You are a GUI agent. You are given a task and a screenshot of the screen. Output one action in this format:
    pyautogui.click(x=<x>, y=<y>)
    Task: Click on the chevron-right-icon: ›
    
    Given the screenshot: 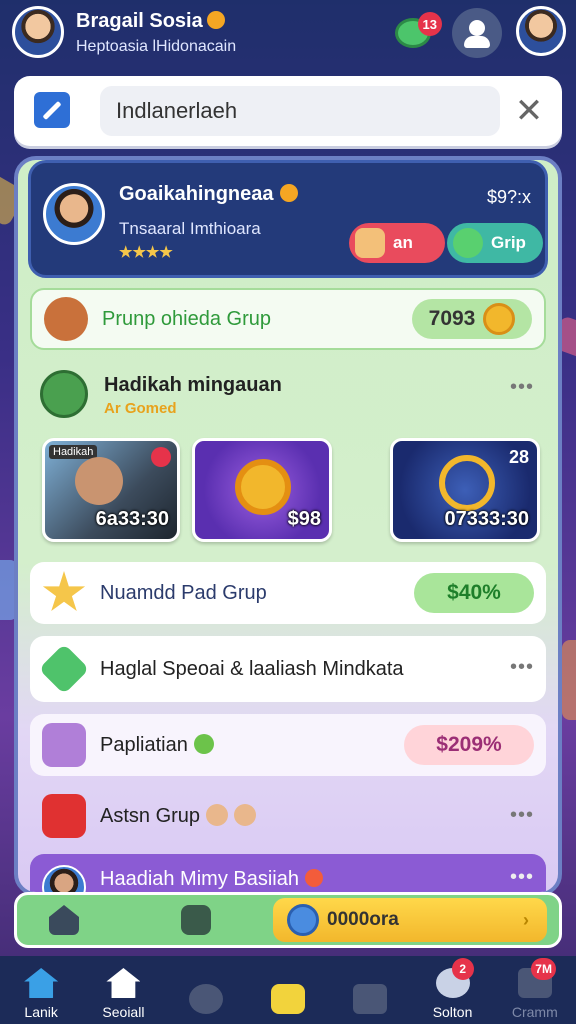 What is the action you would take?
    pyautogui.click(x=526, y=919)
    